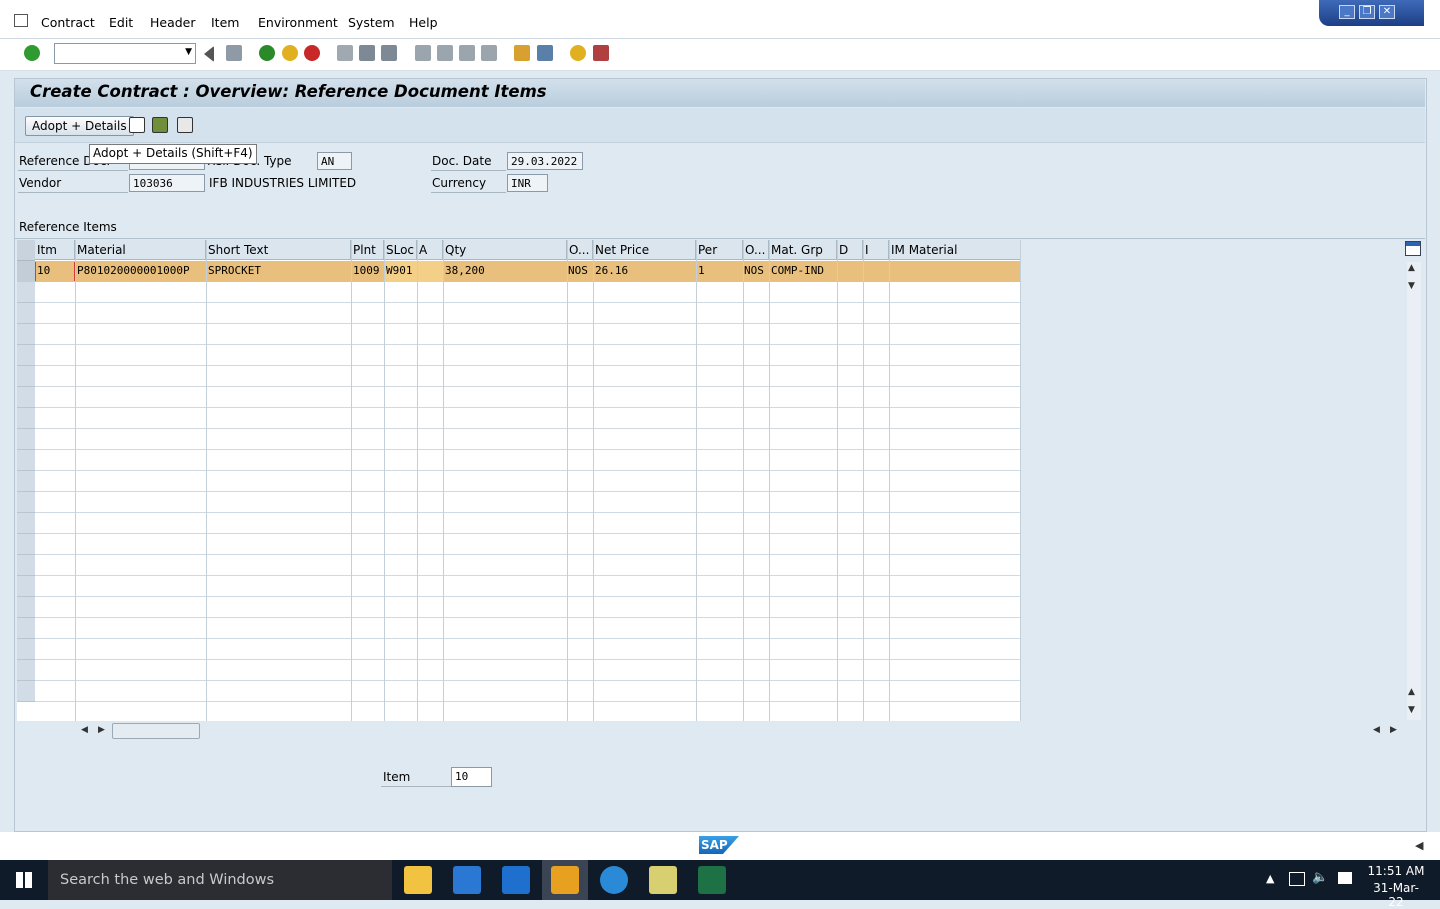 The height and width of the screenshot is (909, 1440). I want to click on clock-time: 11:51 AM, so click(1396, 871).